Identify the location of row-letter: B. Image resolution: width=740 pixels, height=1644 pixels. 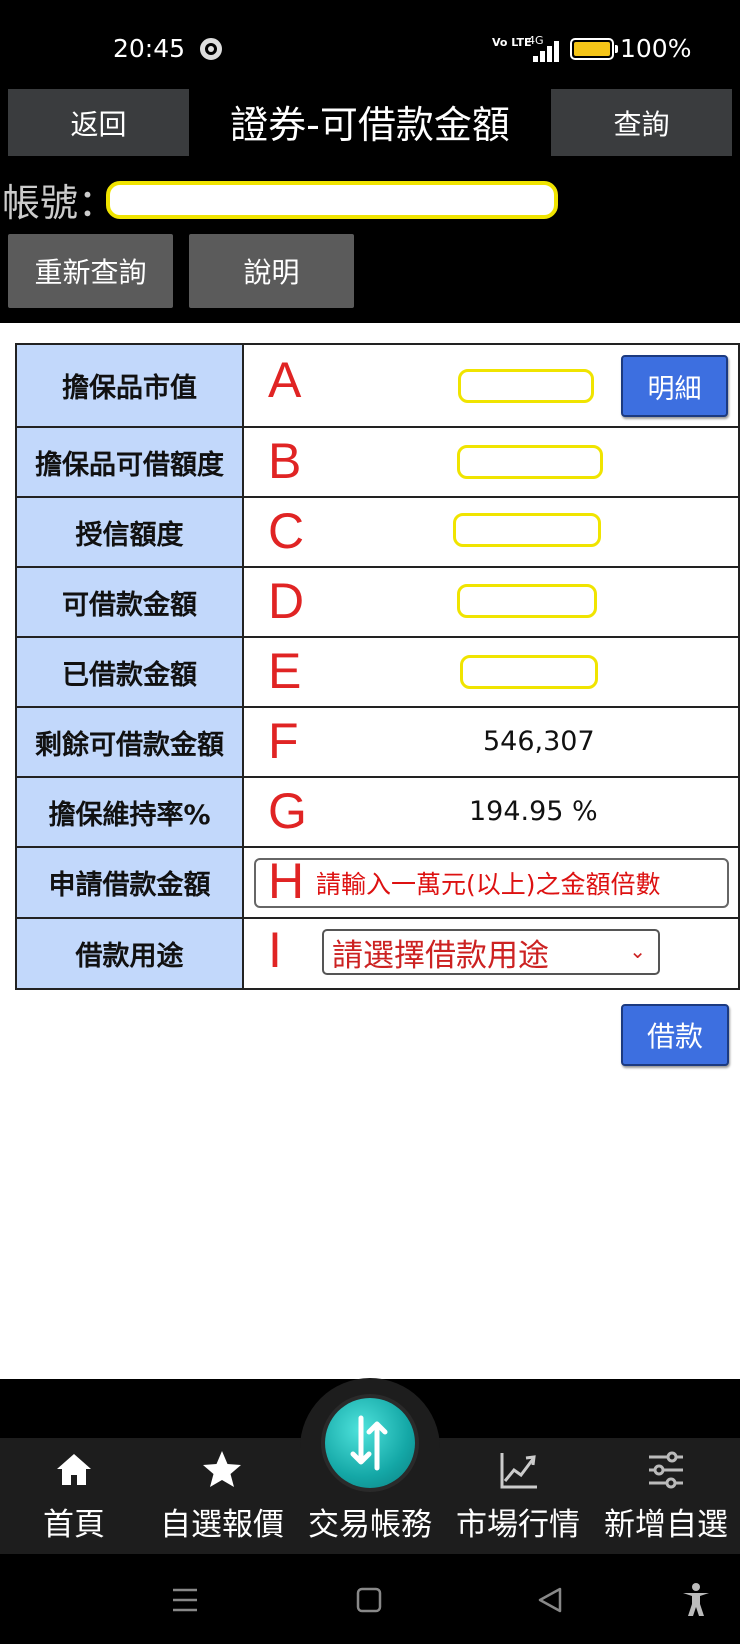
(285, 461).